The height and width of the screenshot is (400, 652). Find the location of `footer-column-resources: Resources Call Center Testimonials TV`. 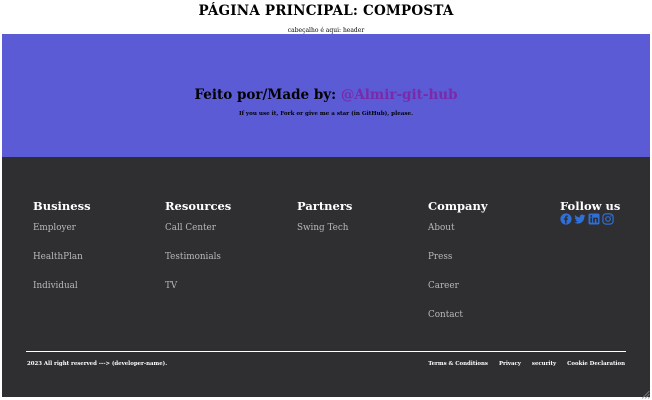

footer-column-resources: Resources Call Center Testimonials TV is located at coordinates (198, 254).